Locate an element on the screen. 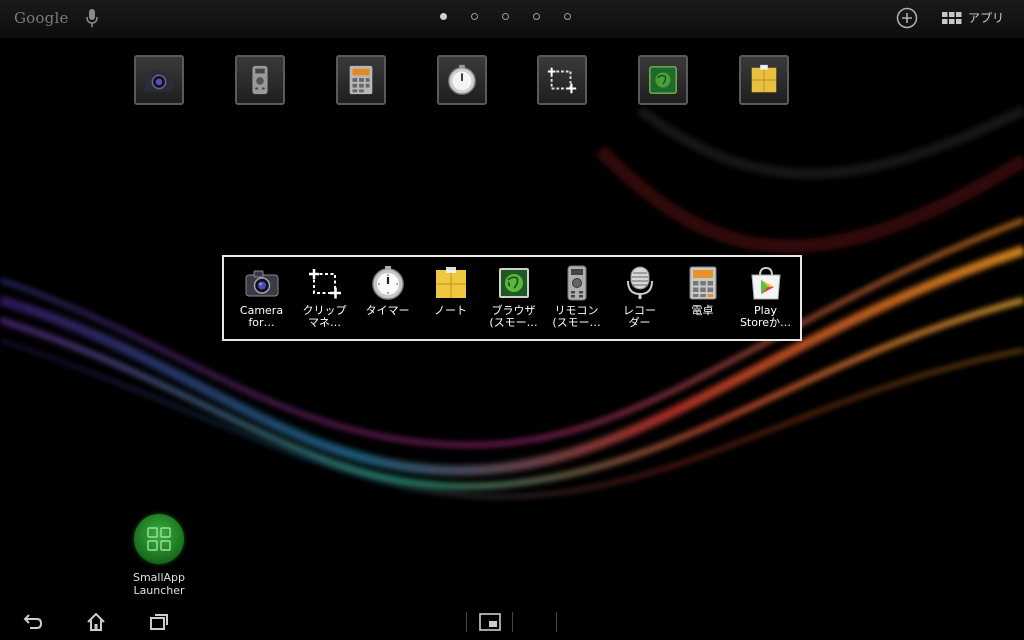  add-widget-button is located at coordinates (907, 18).